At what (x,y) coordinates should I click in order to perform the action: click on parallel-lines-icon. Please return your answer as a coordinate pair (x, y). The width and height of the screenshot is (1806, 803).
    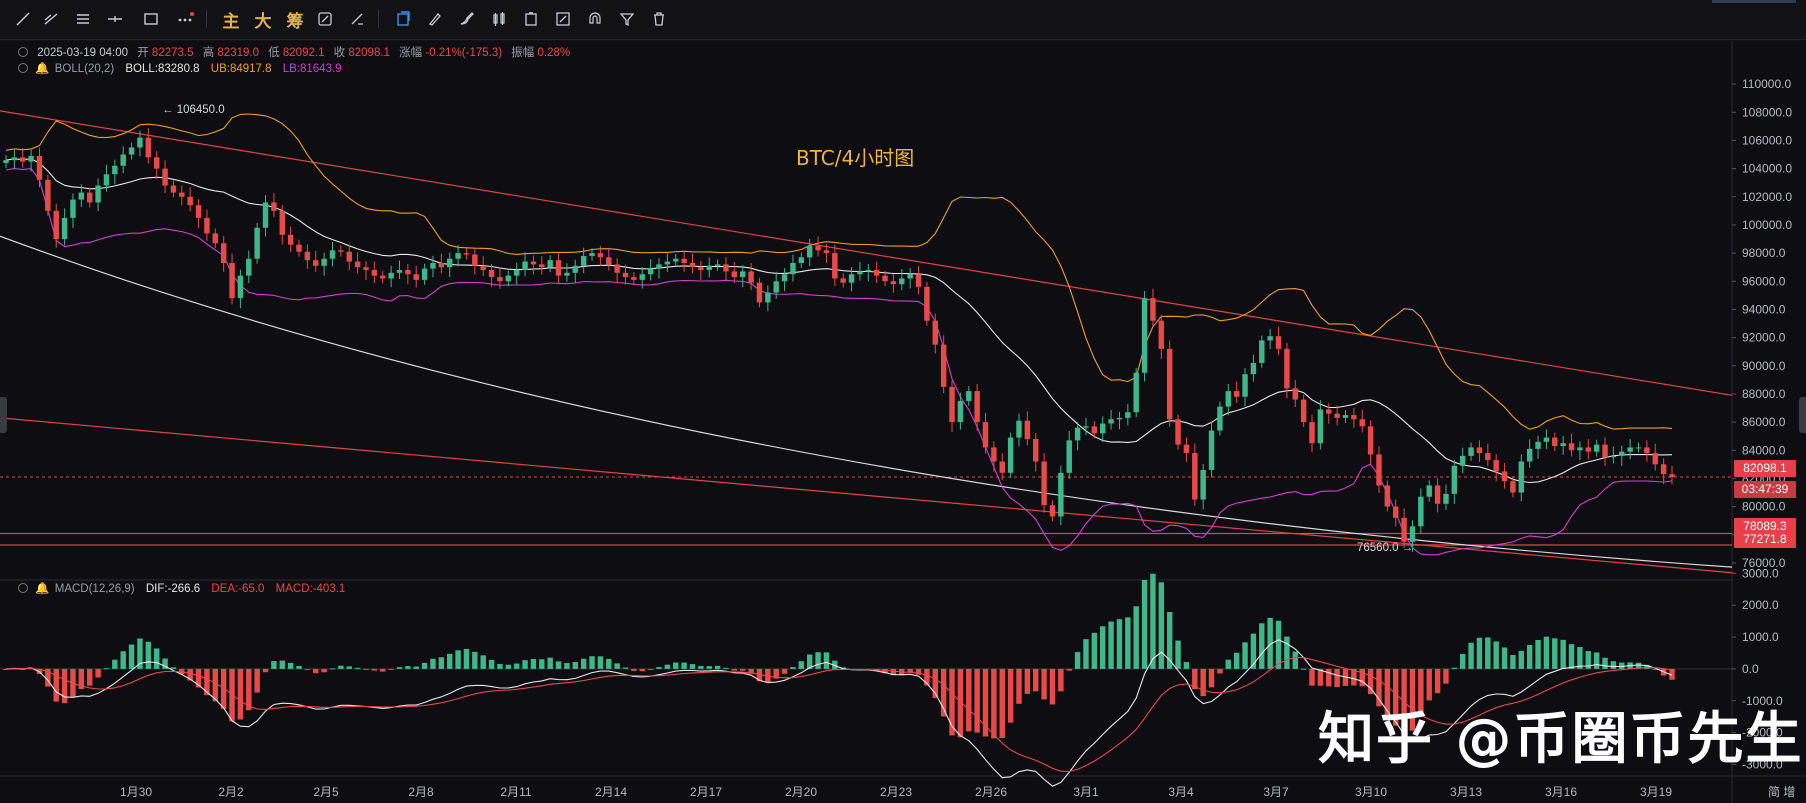
    Looking at the image, I should click on (83, 19).